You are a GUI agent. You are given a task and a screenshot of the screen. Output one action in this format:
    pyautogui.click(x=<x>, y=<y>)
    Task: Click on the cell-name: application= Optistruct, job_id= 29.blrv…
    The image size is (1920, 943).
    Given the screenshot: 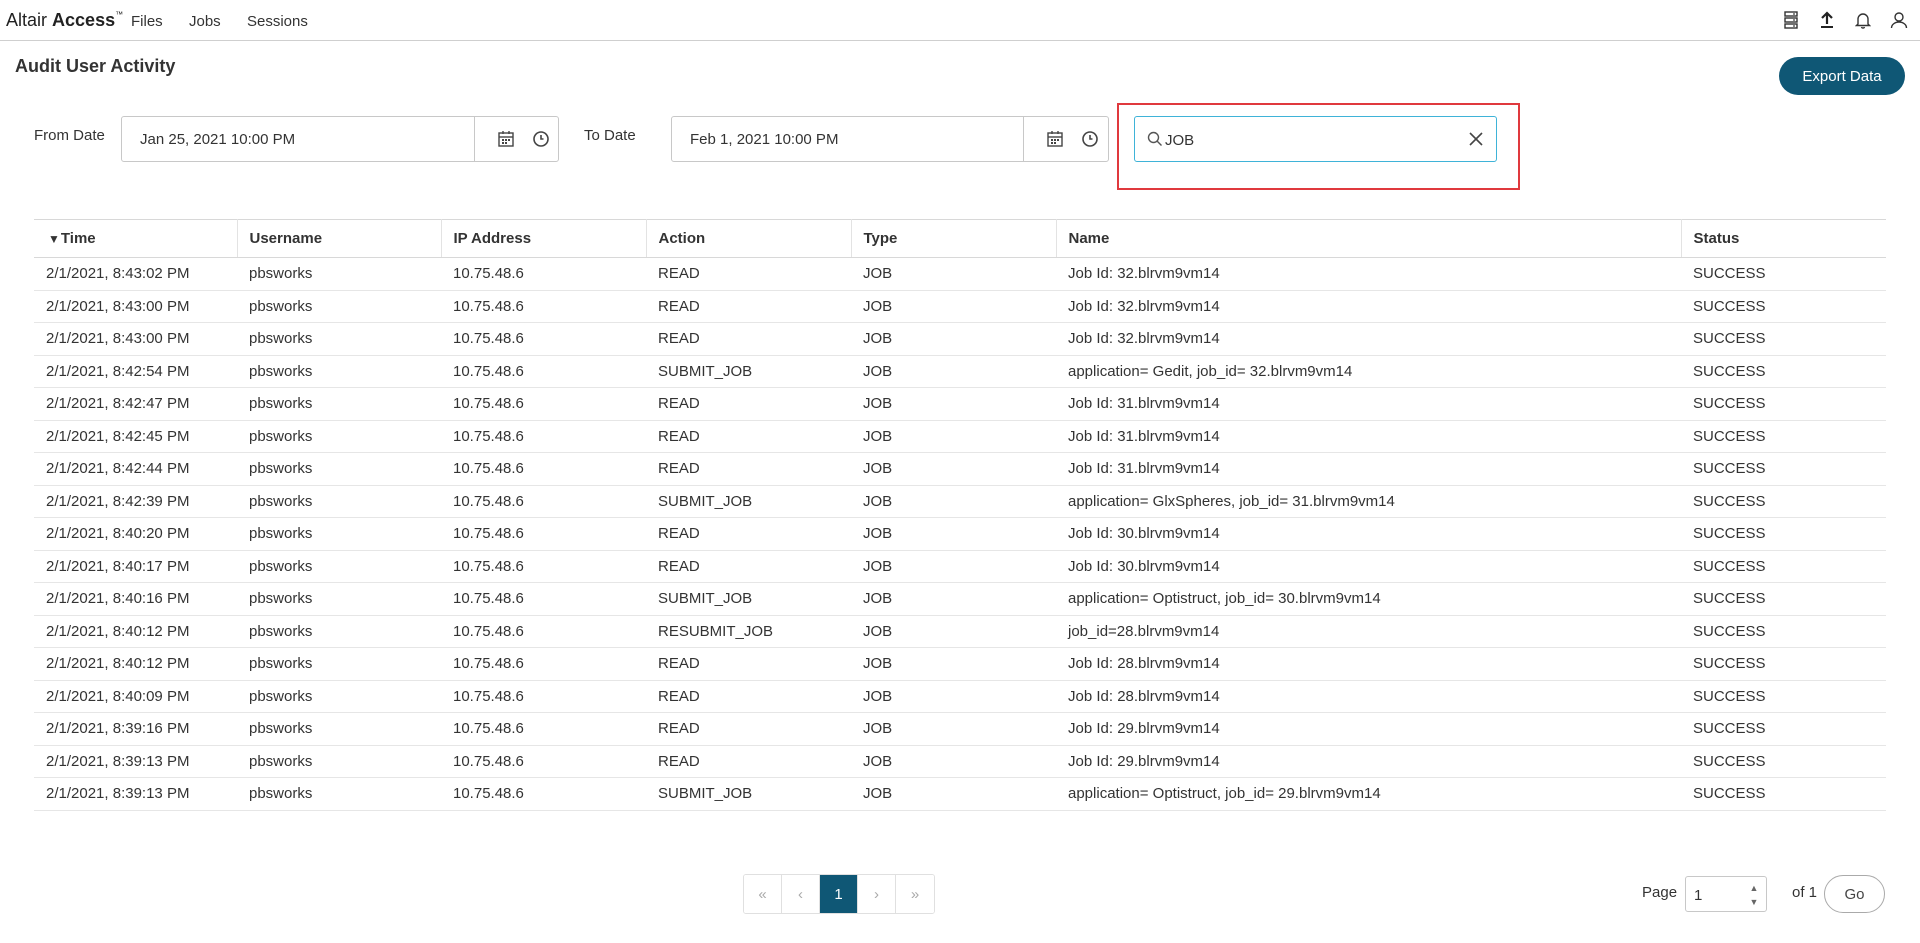 What is the action you would take?
    pyautogui.click(x=1368, y=794)
    